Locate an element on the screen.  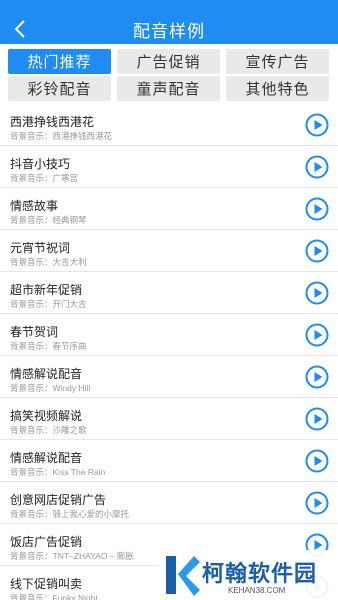
item-music: 背景音乐：广寒宫 is located at coordinates (44, 178).